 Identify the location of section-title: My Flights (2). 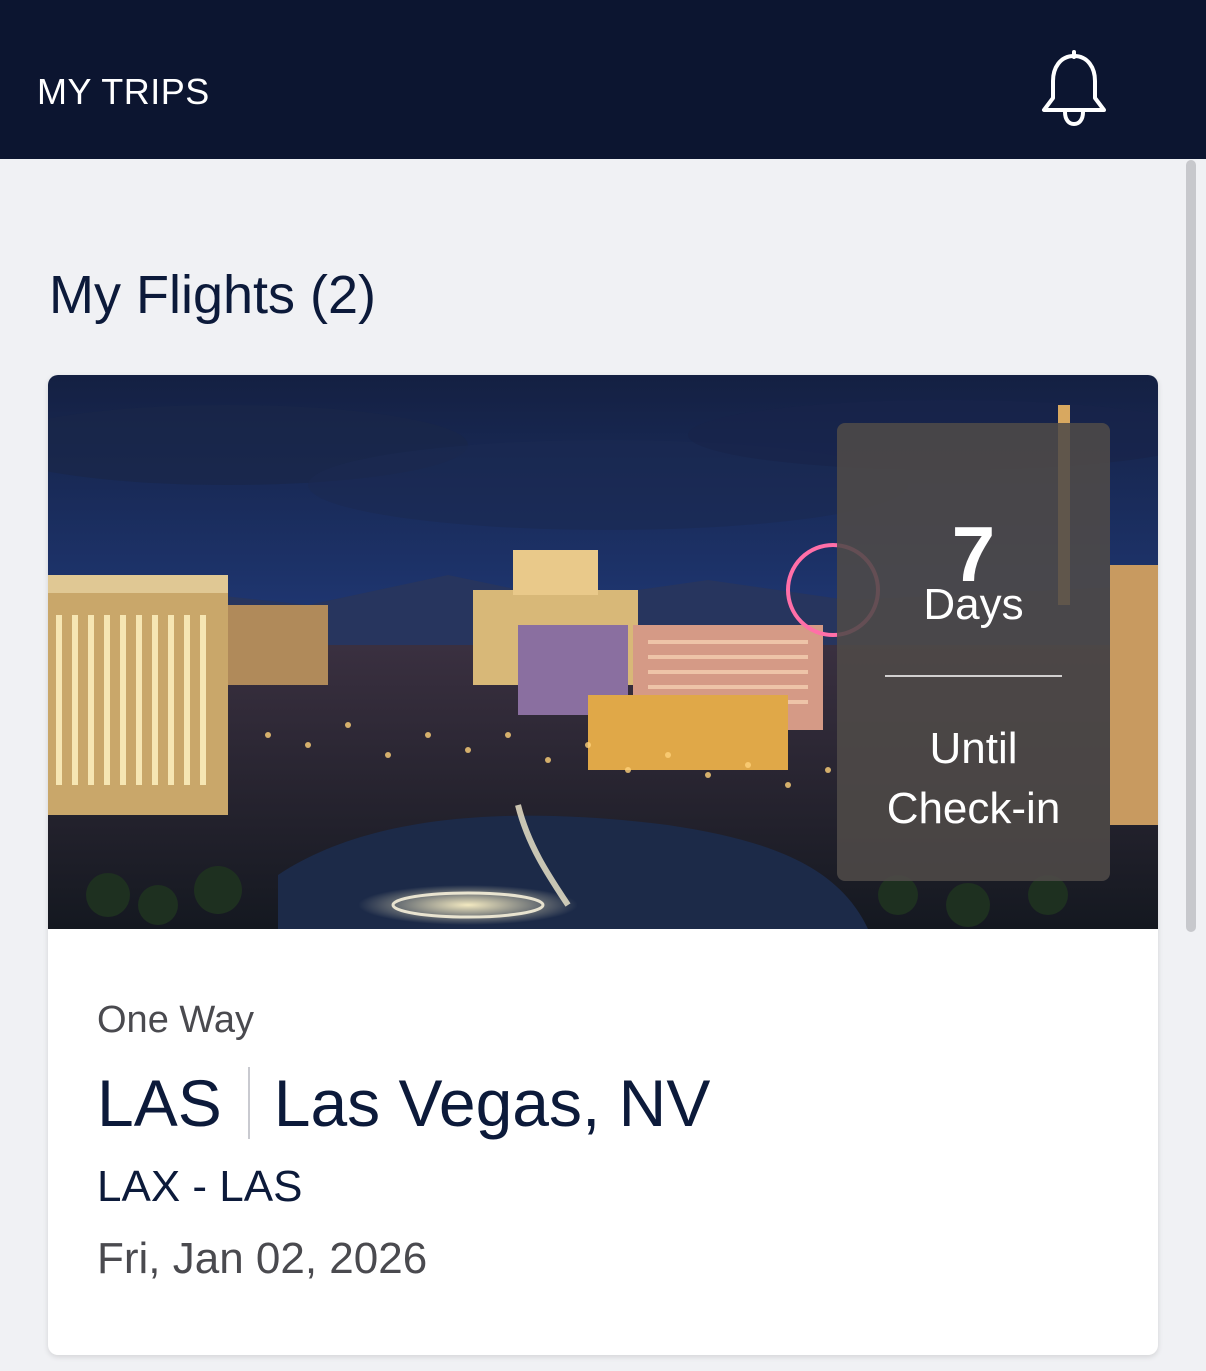
(213, 295).